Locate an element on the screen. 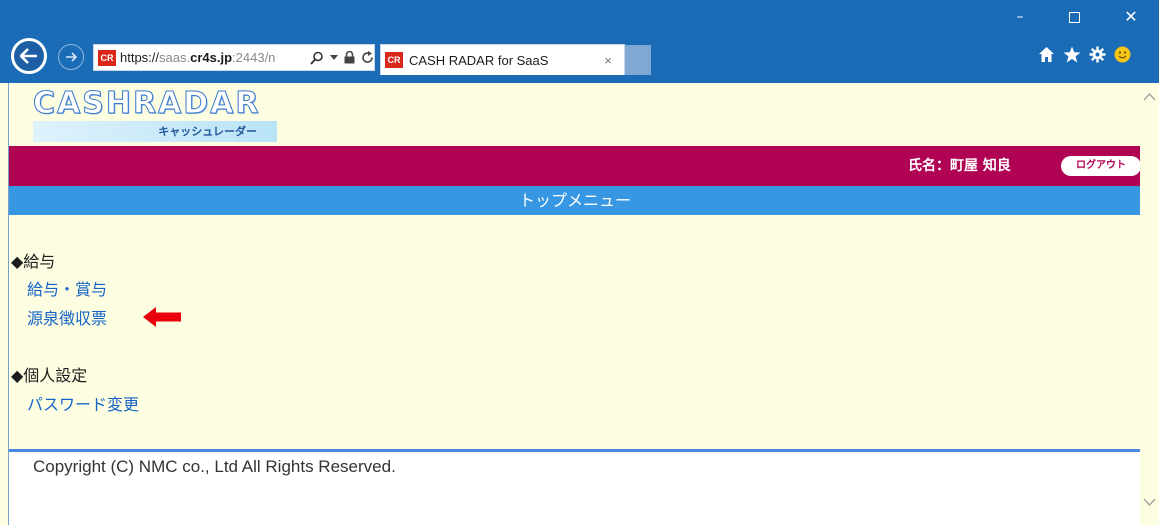 Image resolution: width=1159 pixels, height=525 pixels. tab-favicon: CR is located at coordinates (394, 60).